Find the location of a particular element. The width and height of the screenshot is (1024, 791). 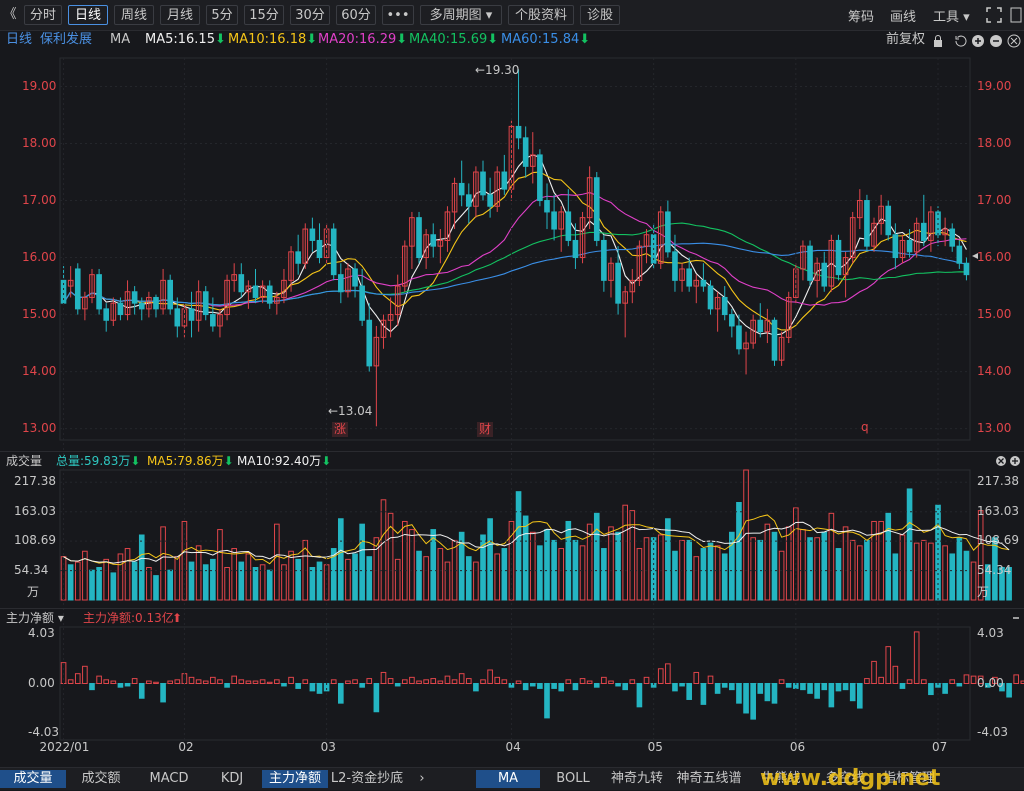

event-marker-finance: 财 is located at coordinates (485, 429).